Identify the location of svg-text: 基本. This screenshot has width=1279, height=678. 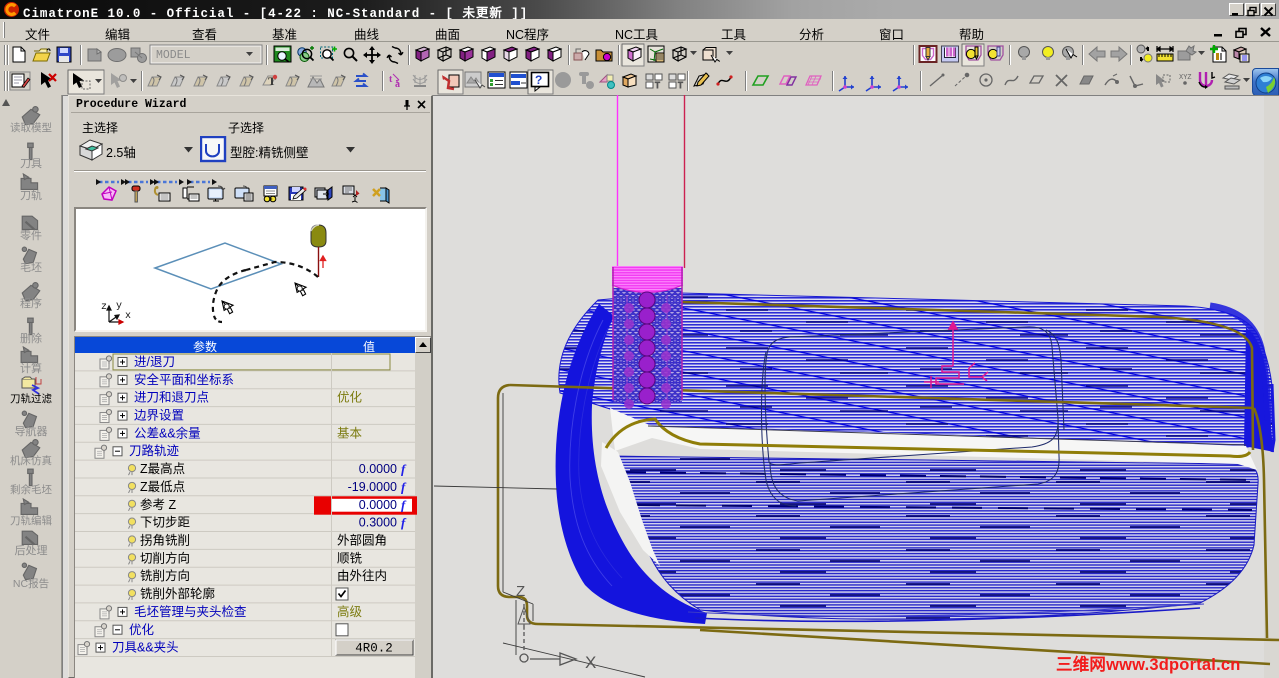
(350, 433).